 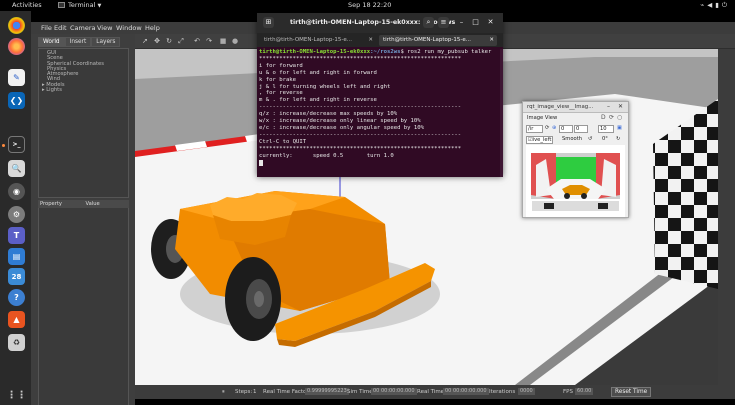 I want to click on scale-icon: ⤢, so click(x=181, y=41).